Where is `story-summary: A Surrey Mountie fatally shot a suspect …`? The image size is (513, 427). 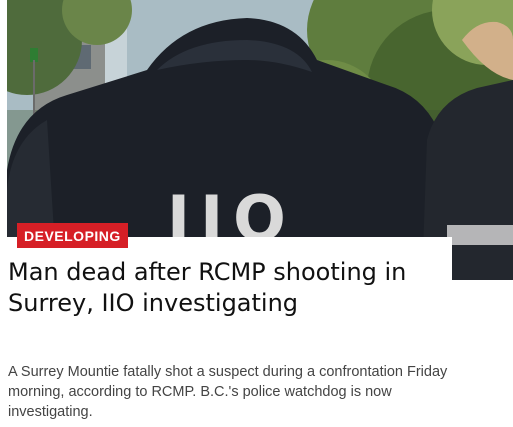 story-summary: A Surrey Mountie fatally shot a suspect … is located at coordinates (228, 392).